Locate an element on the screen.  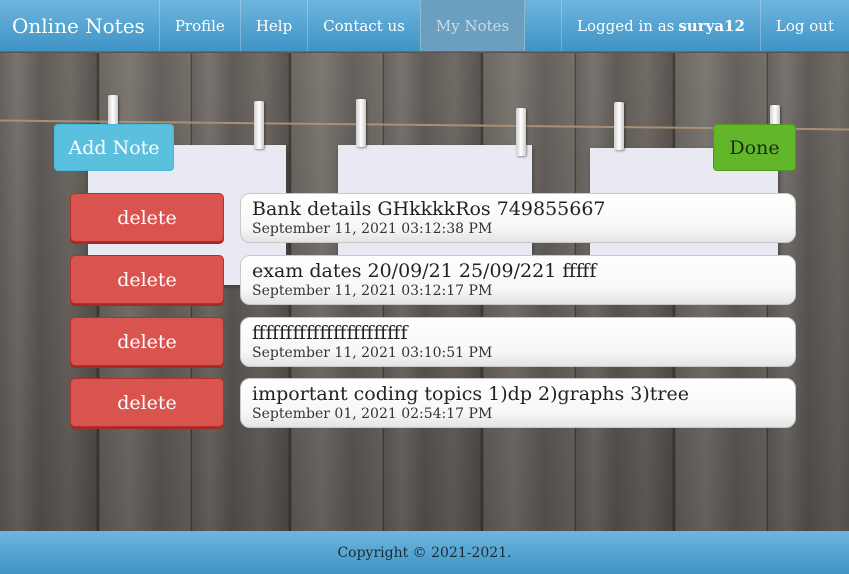
note-text: Bank details GHkkkkRos 749855667 is located at coordinates (429, 209).